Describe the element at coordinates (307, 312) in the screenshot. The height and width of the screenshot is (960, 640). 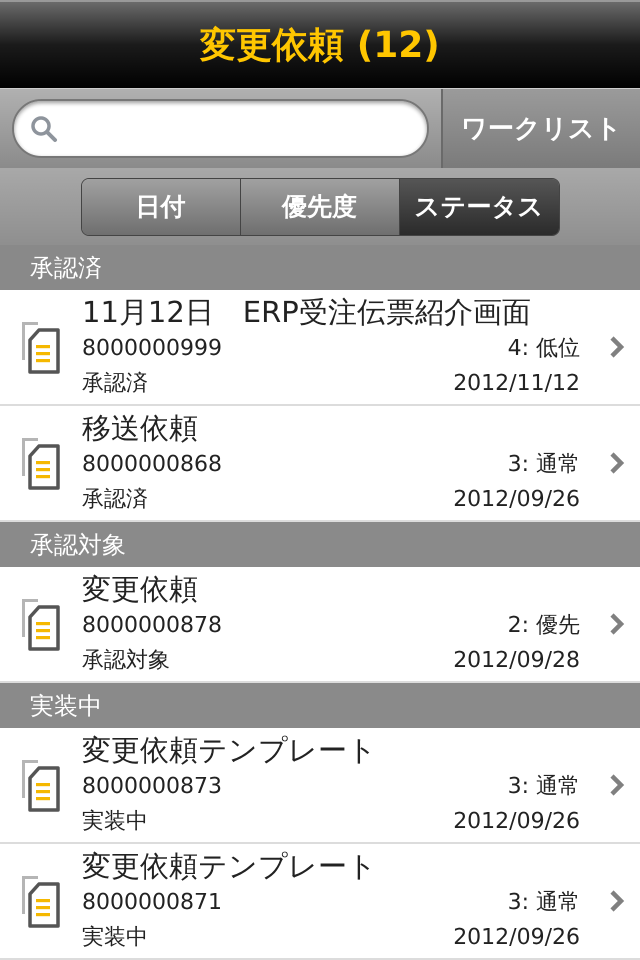
I see `item-title: 11月12日 ERP受注伝票紹介画面` at that location.